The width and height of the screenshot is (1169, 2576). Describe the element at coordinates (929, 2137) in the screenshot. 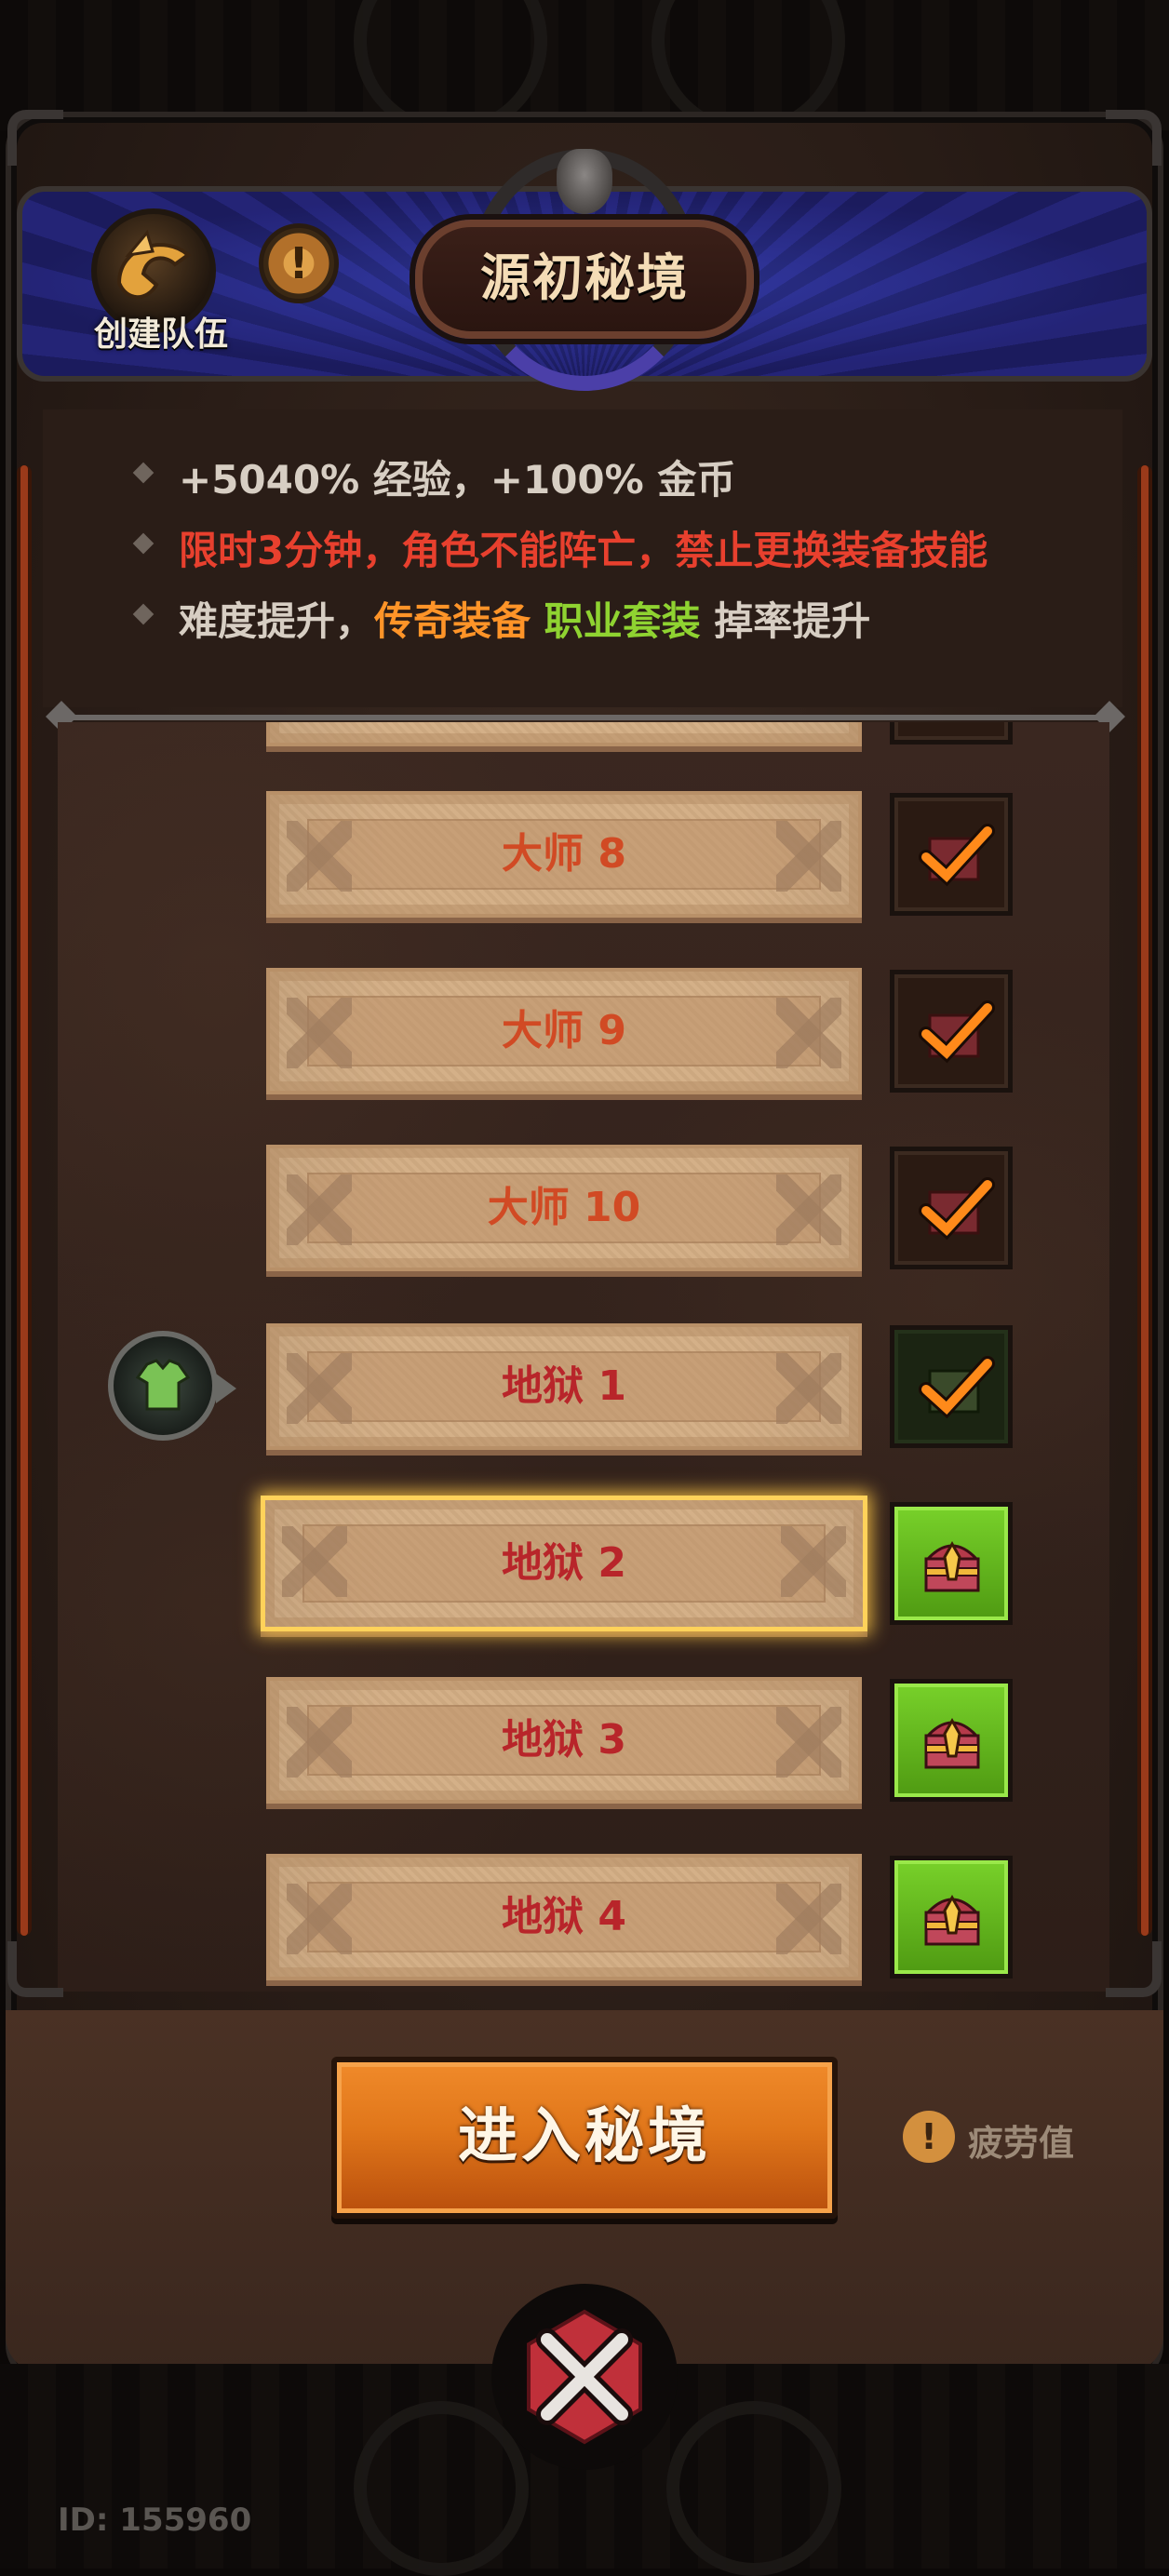

I see `fatigue-info-icon: !` at that location.